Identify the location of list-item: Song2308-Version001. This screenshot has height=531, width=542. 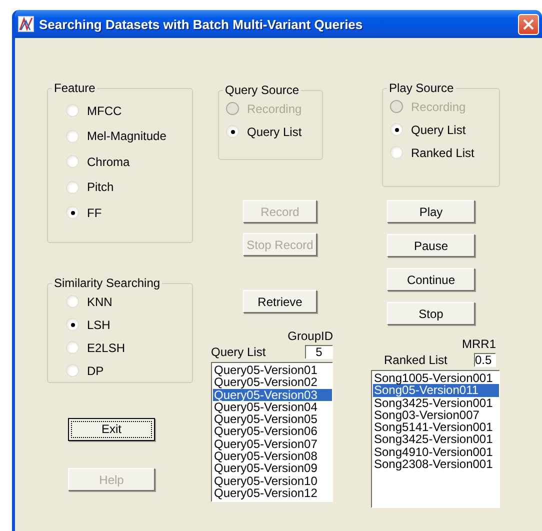
(436, 464).